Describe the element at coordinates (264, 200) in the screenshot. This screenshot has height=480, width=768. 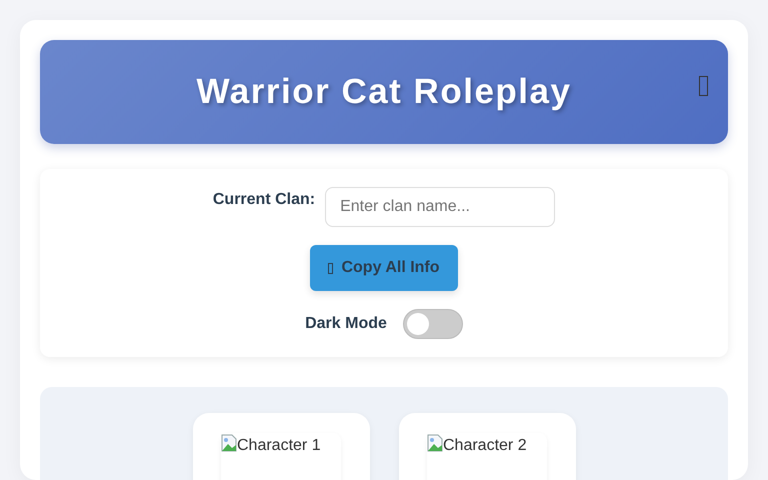
I see `clan-label: Current Clan:` at that location.